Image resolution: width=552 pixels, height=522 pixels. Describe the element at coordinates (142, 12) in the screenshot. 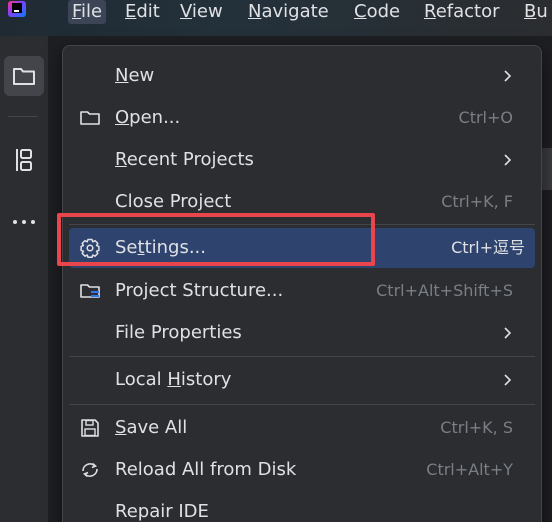

I see `menu-edit: Edit` at that location.